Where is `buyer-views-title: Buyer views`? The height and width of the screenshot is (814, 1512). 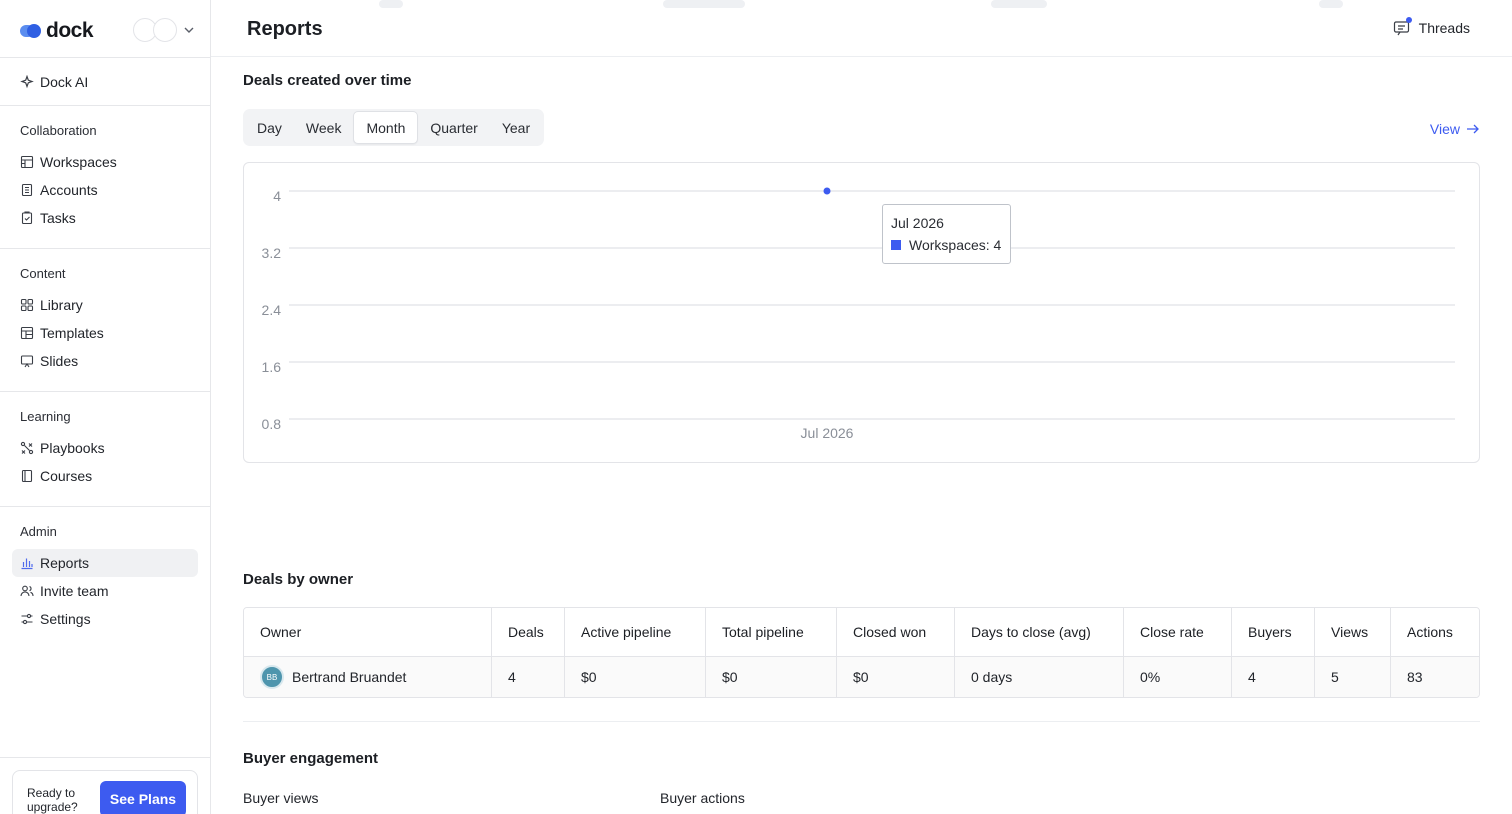
buyer-views-title: Buyer views is located at coordinates (281, 798).